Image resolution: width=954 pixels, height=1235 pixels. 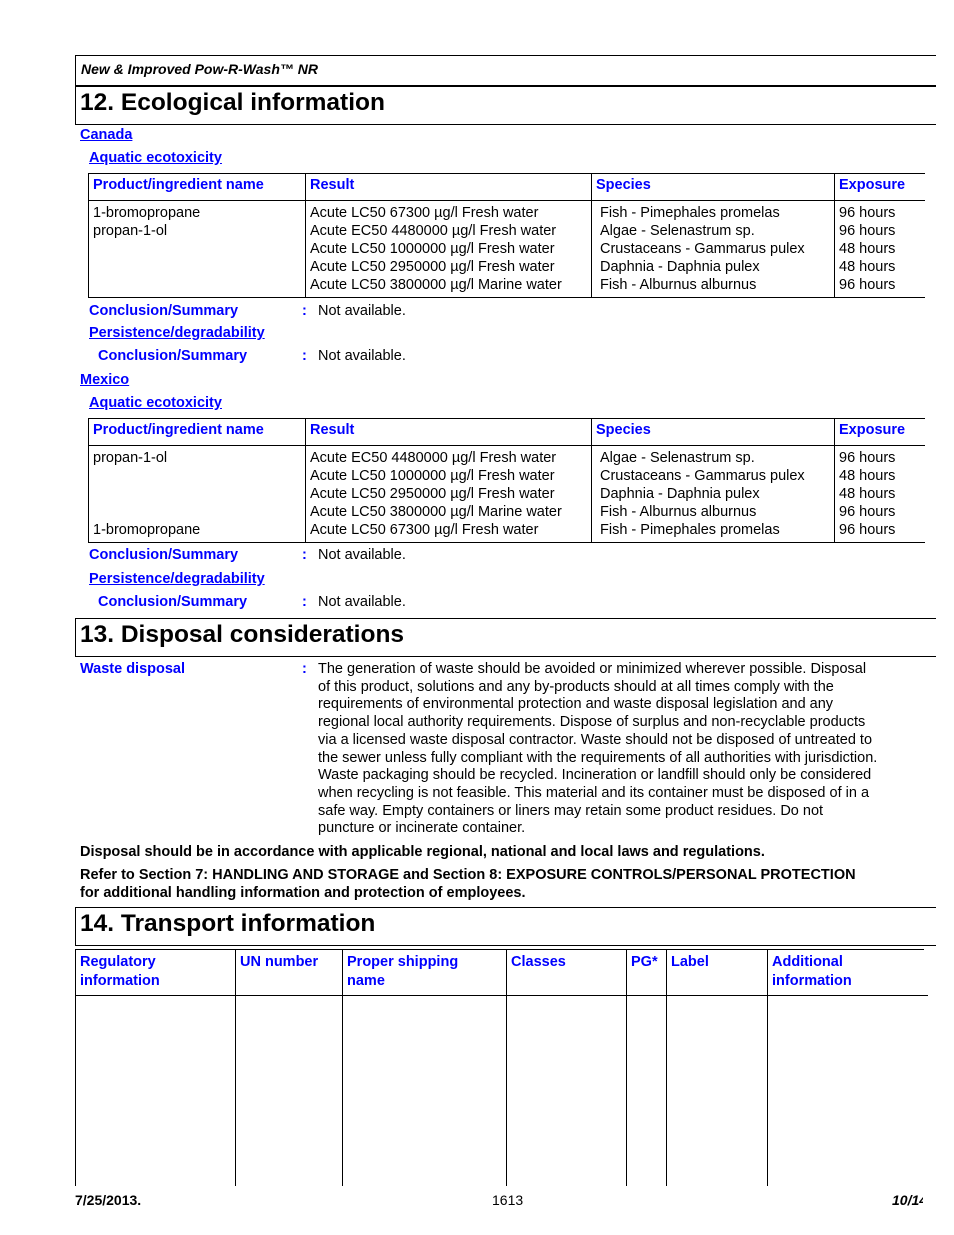 What do you see at coordinates (362, 602) in the screenshot?
I see `mexico-persistence-conclusion-value: Not available.` at bounding box center [362, 602].